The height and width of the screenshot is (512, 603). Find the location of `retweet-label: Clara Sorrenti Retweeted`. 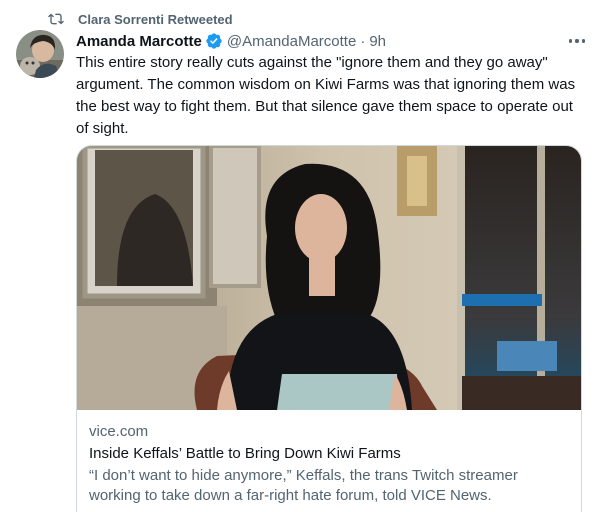

retweet-label: Clara Sorrenti Retweeted is located at coordinates (155, 19).